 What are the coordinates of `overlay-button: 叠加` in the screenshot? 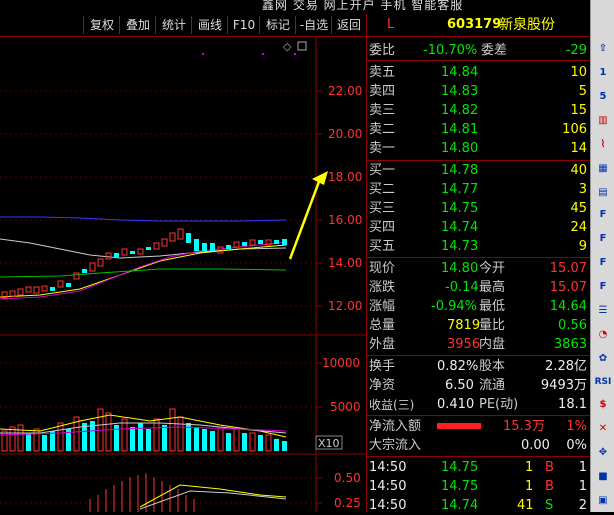 It's located at (137, 25).